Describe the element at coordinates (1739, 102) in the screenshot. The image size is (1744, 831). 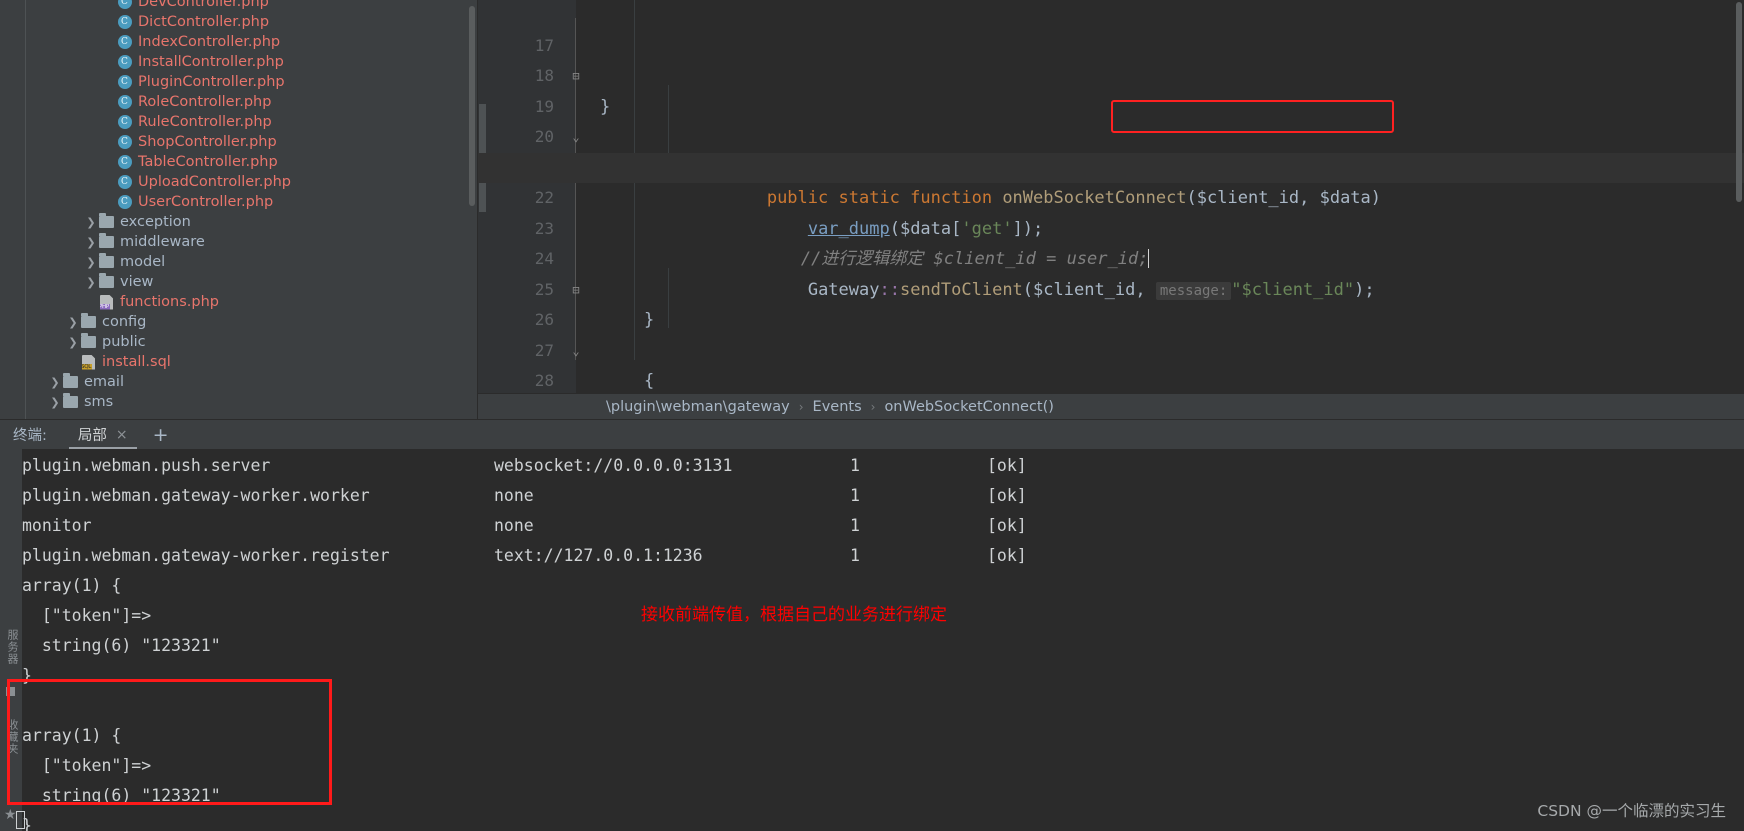
I see `editor-scrollbar` at that location.